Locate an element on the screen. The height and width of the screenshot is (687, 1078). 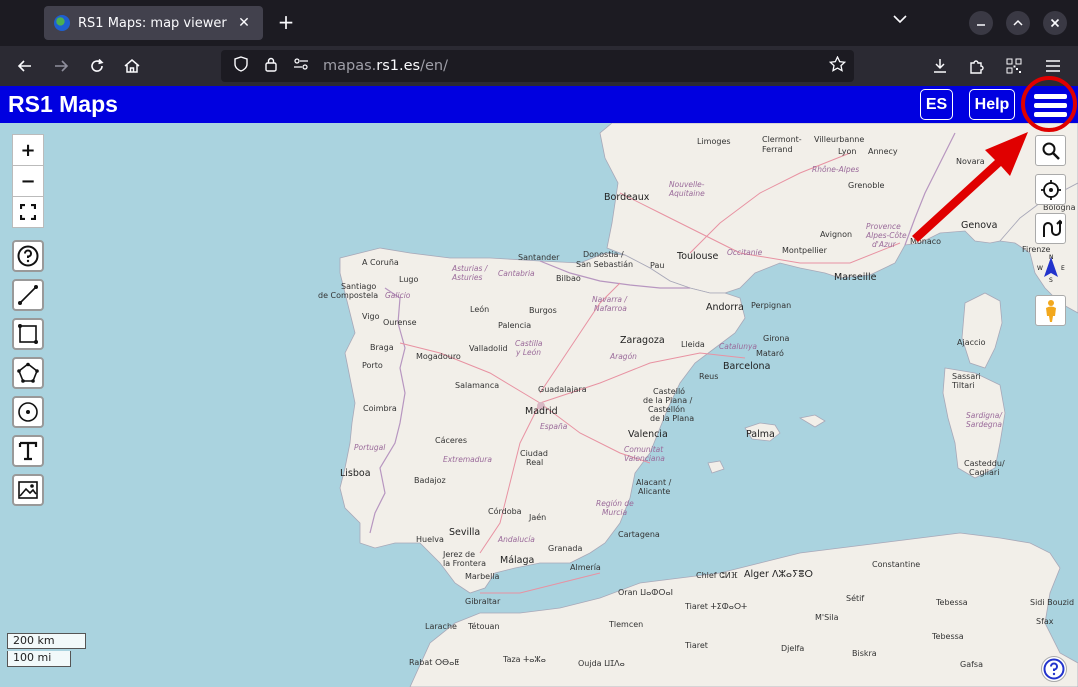
map-label: Constantine is located at coordinates (896, 564).